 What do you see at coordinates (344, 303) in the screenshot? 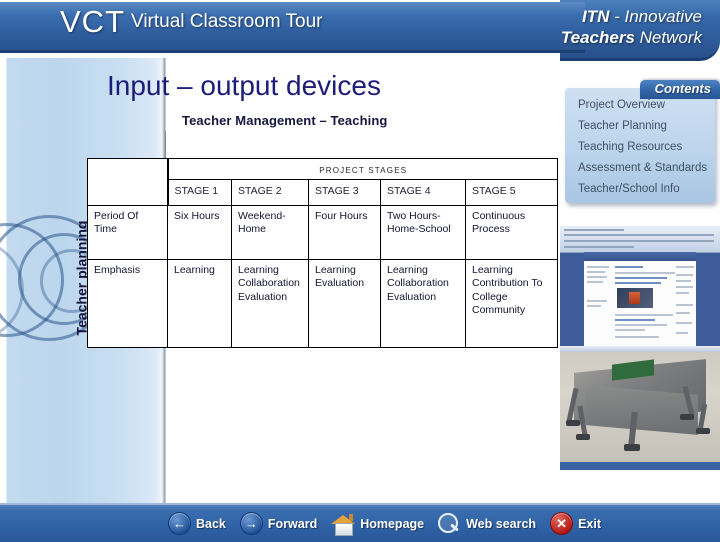
I see `cell-emphasis-stage-3: Learning Evaluation` at bounding box center [344, 303].